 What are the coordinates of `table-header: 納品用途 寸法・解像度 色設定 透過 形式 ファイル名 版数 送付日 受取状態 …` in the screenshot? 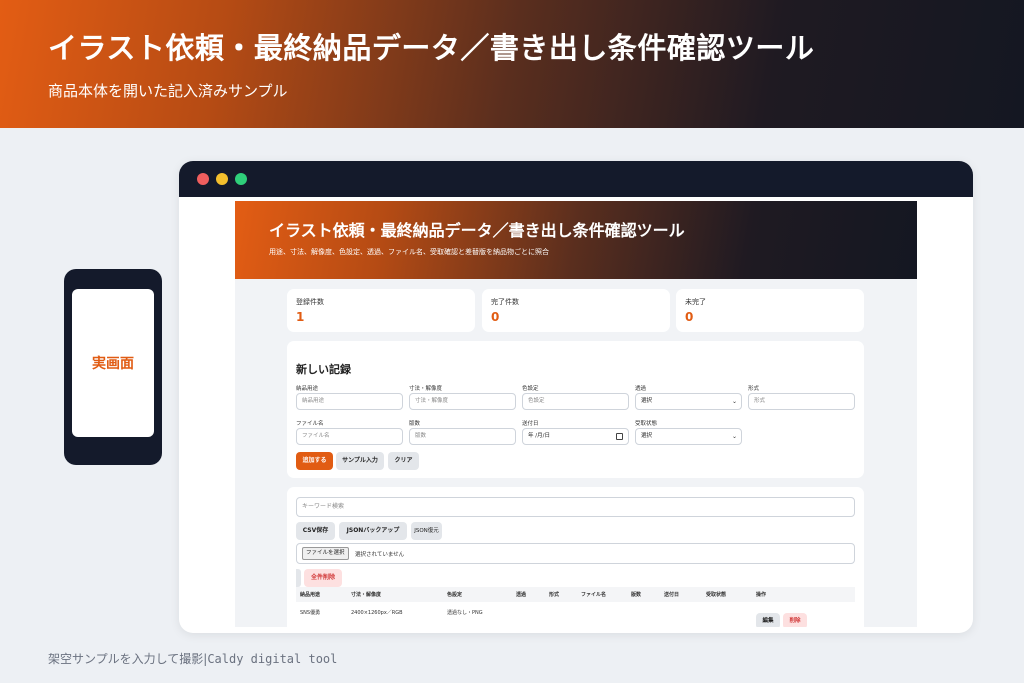 It's located at (575, 594).